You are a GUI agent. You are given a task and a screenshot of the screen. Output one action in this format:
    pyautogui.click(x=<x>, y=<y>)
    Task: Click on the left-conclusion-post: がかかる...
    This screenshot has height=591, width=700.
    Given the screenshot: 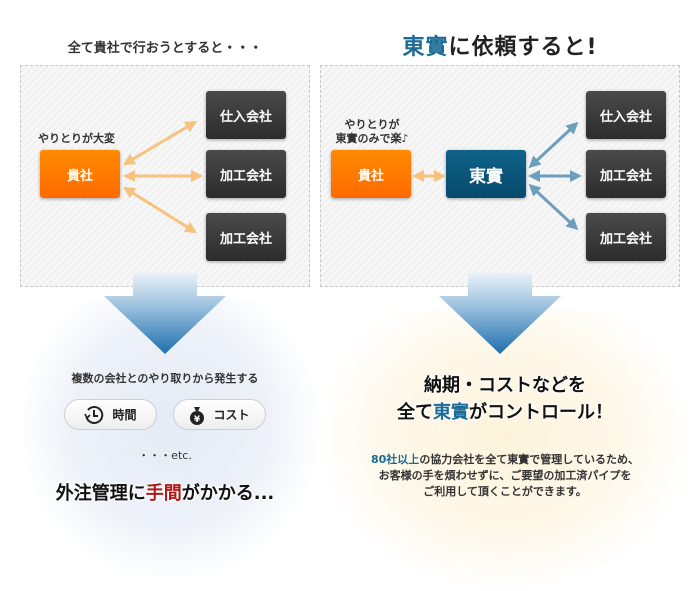 What is the action you would take?
    pyautogui.click(x=228, y=493)
    